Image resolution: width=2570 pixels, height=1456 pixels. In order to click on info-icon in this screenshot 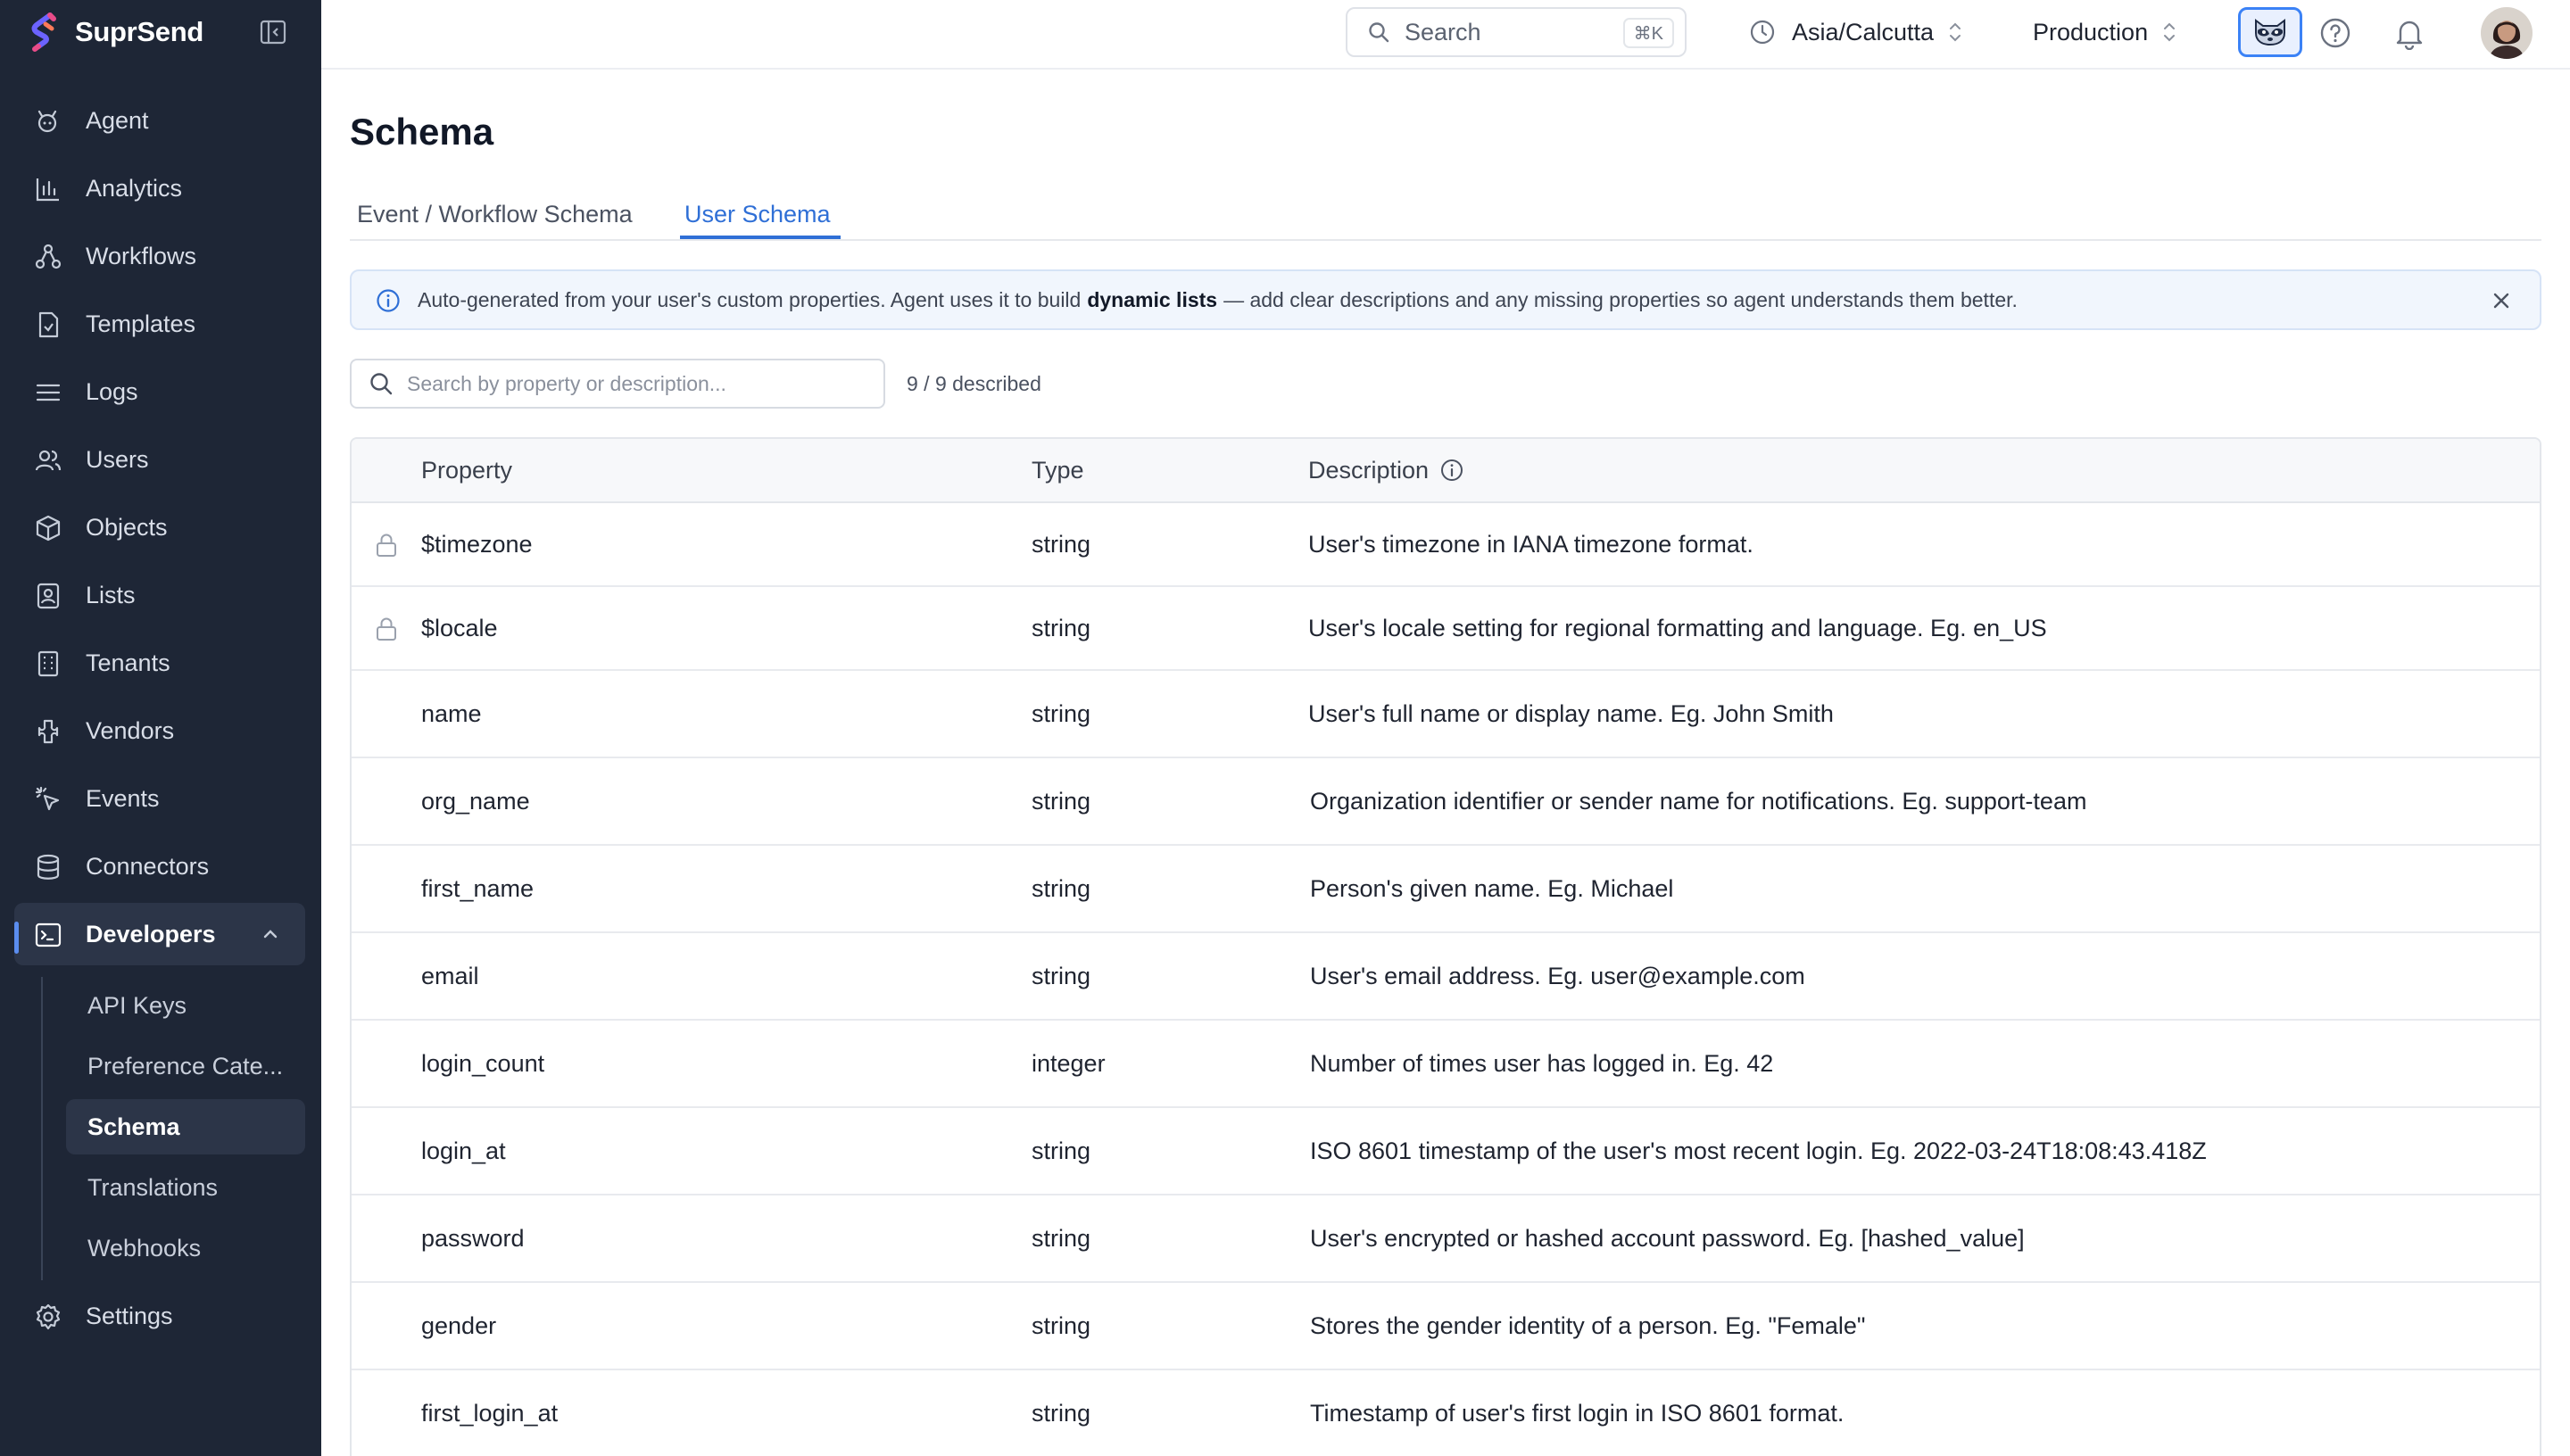, I will do `click(1452, 471)`.